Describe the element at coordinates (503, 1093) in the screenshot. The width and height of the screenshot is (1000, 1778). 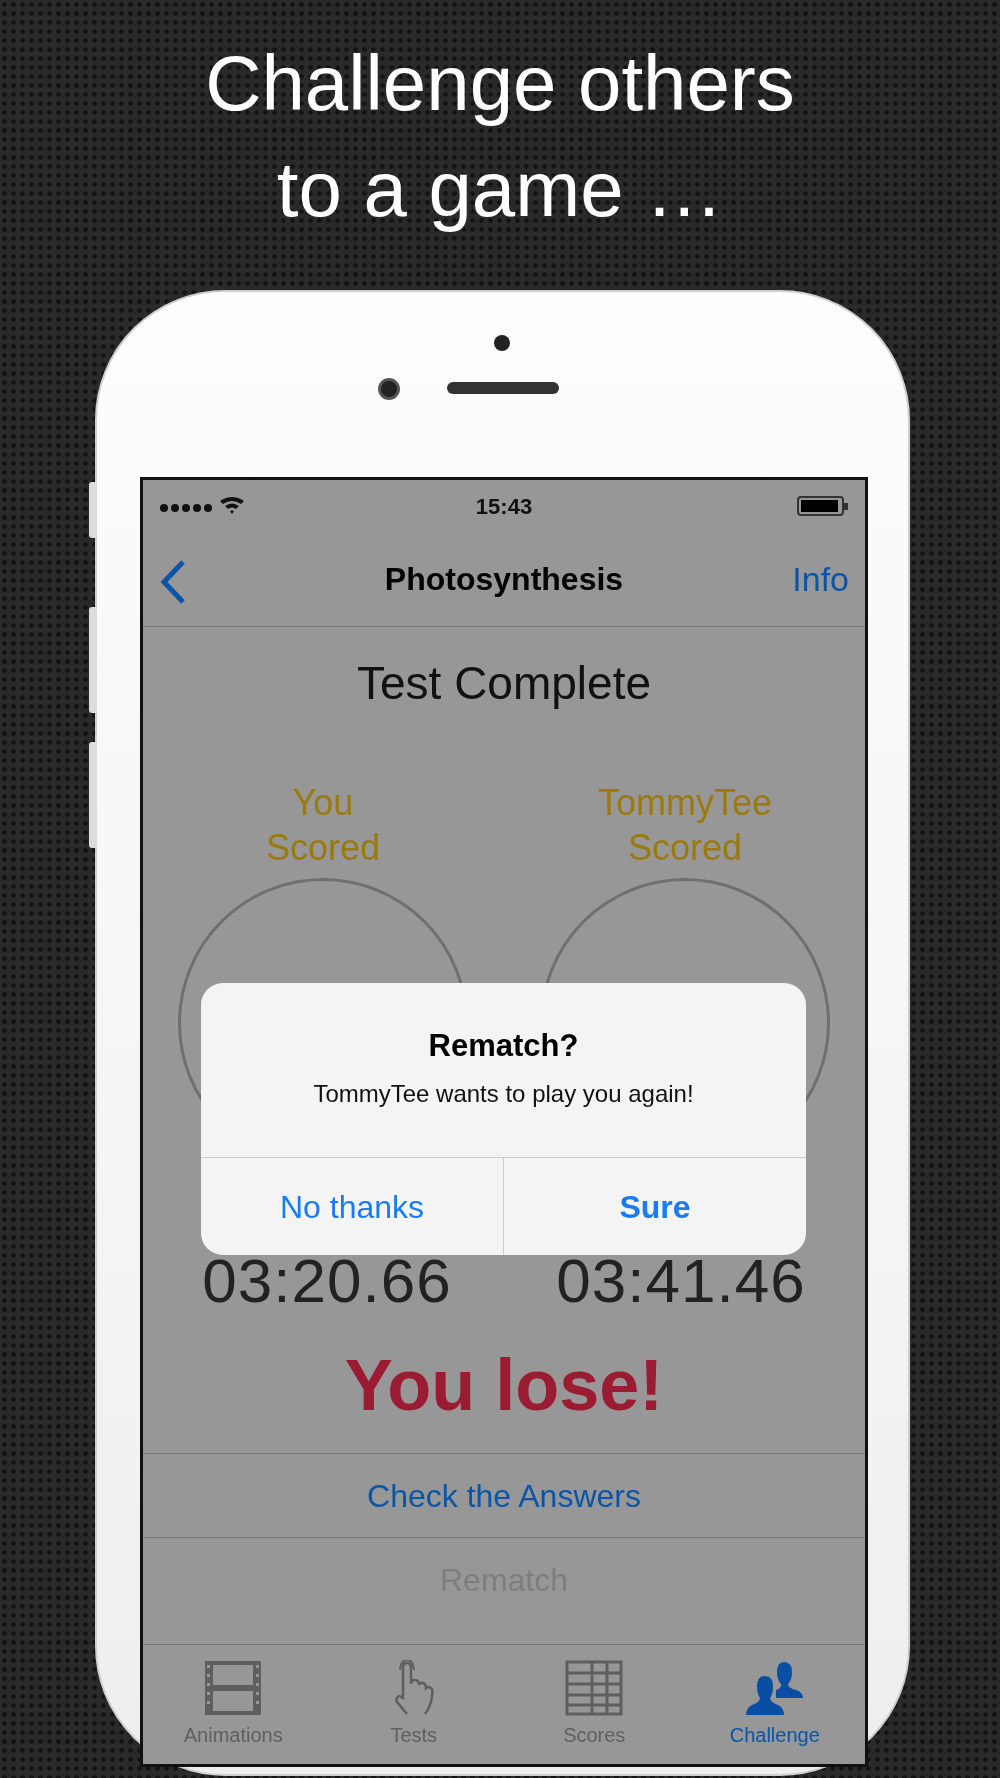
I see `alert-message: TommyTee wants to play you again!` at that location.